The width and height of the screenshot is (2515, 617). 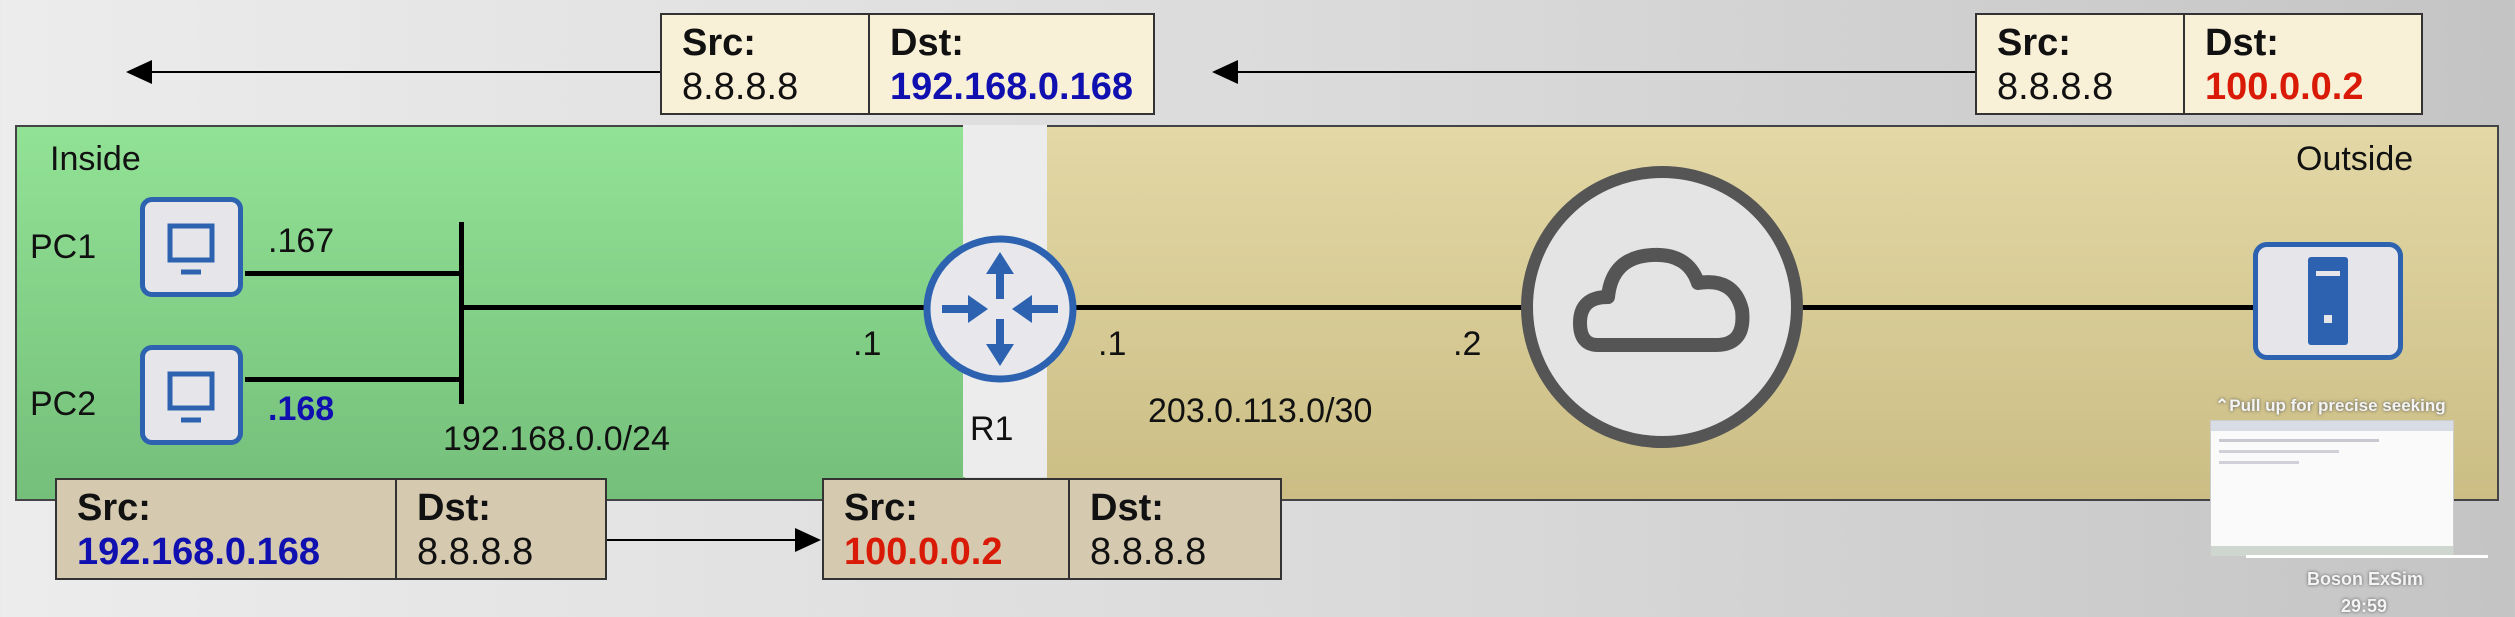 I want to click on outside-label: Outside, so click(x=2355, y=159).